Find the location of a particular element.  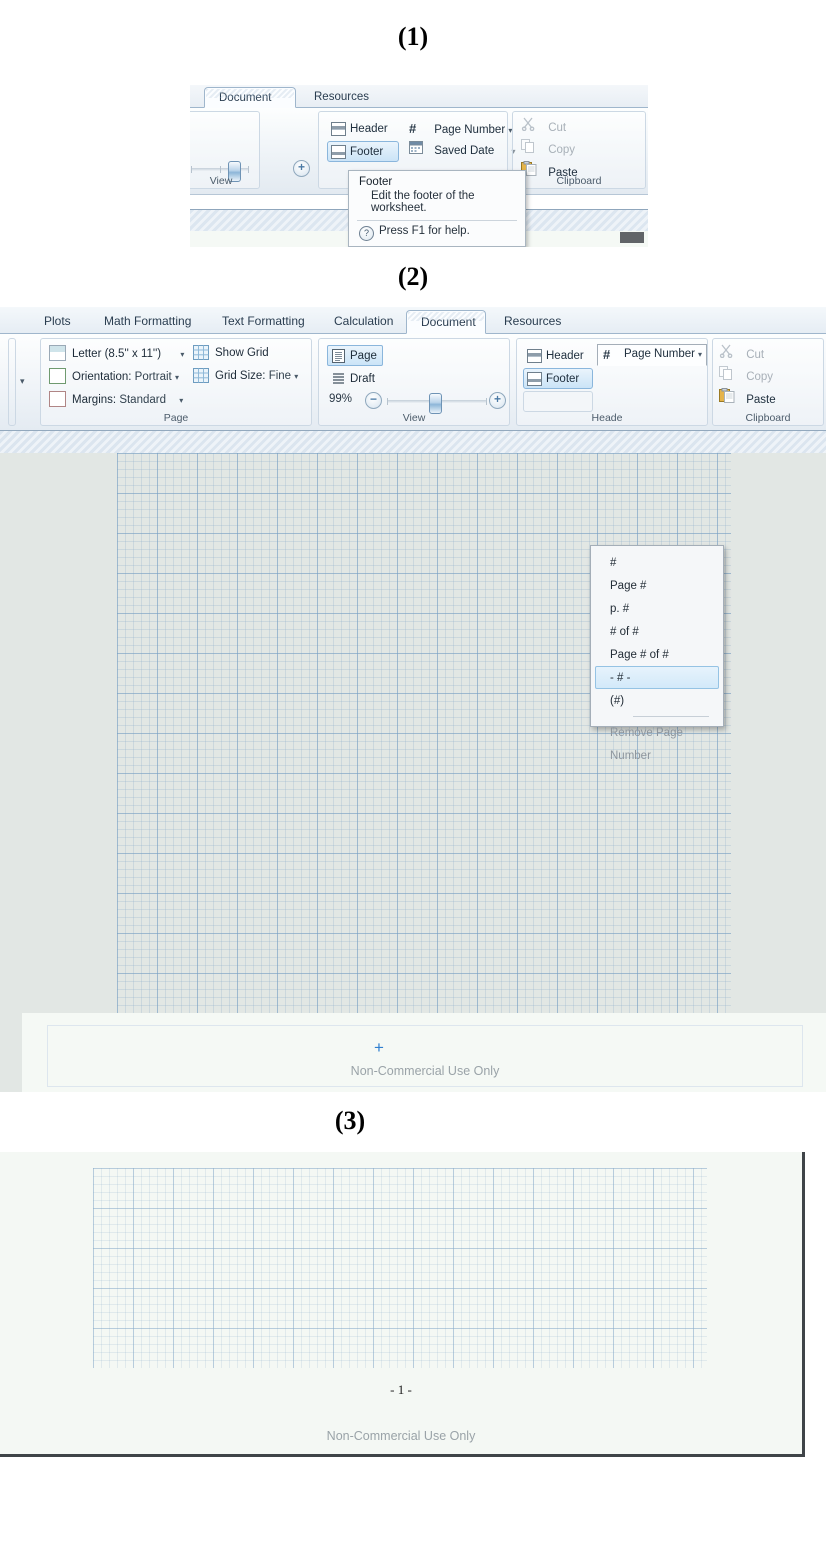

zoom-out-label: − is located at coordinates (373, 399).